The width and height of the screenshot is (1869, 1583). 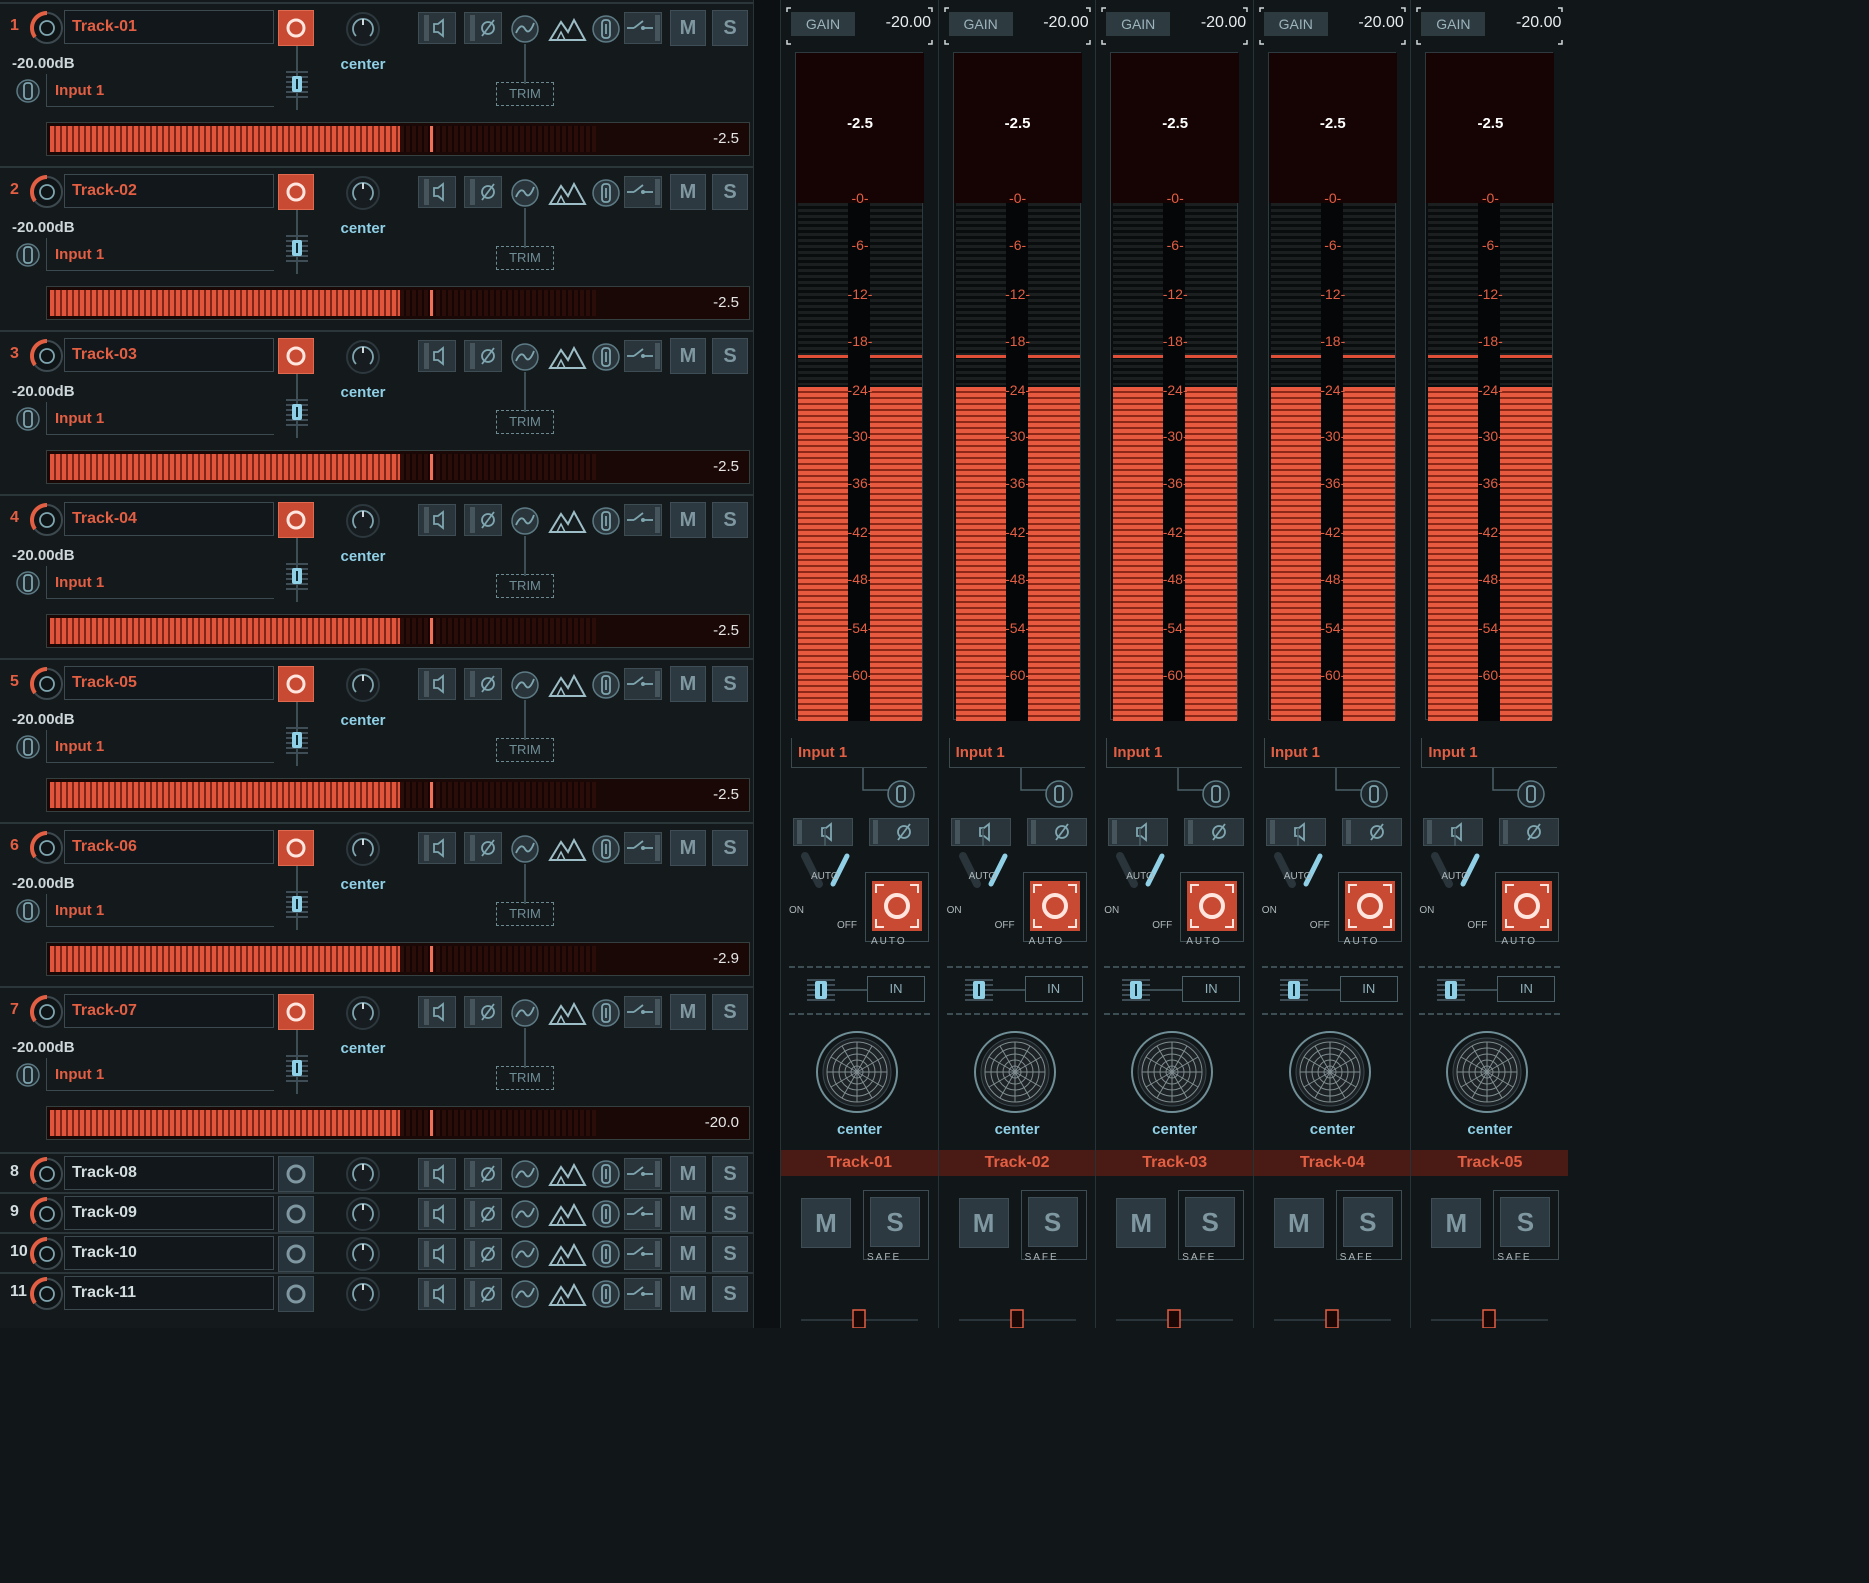 What do you see at coordinates (169, 355) in the screenshot?
I see `track-name-field: Track-03` at bounding box center [169, 355].